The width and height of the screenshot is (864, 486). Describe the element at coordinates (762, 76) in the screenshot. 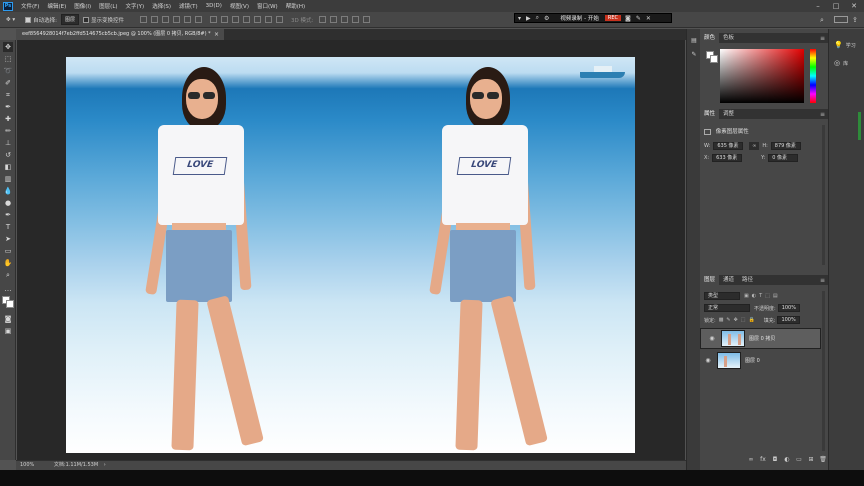

I see `color-picker-field` at that location.